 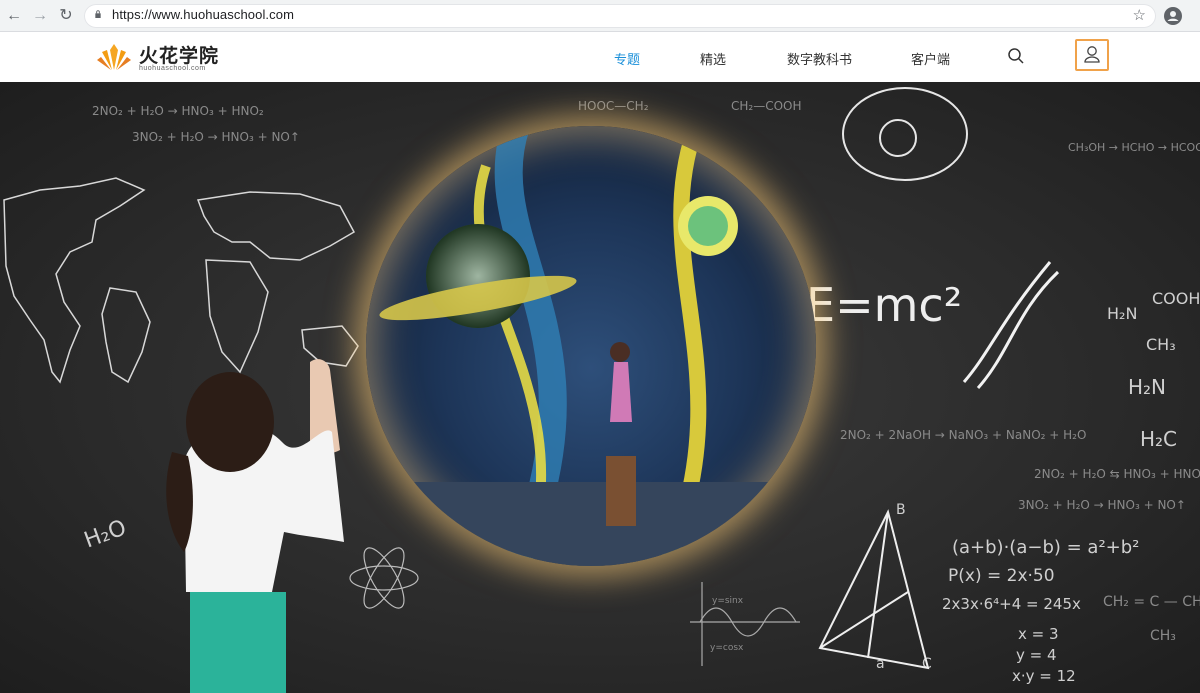 What do you see at coordinates (600, 57) in the screenshot?
I see `site-header: 火花学院 huohuaschool.com 专题 精选 数字教科书 客户端` at bounding box center [600, 57].